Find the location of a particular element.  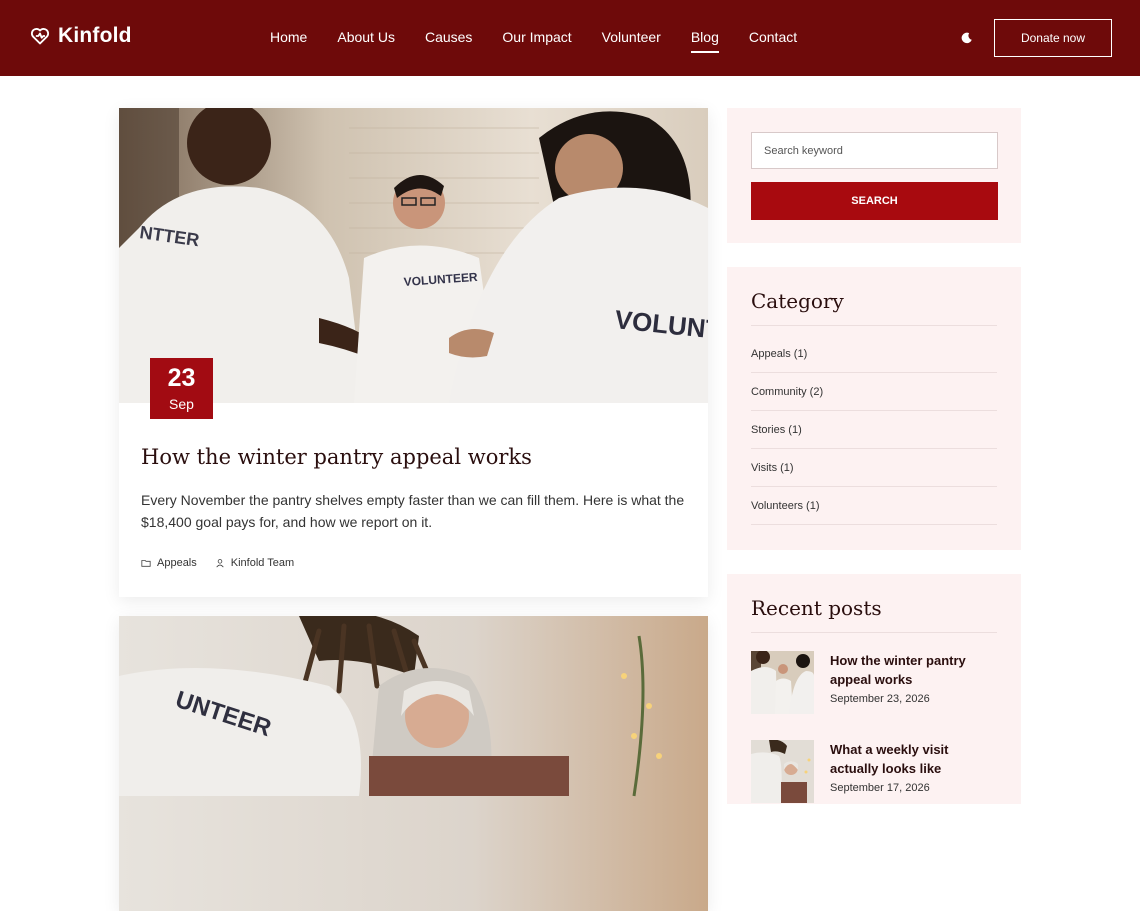

post-title: How the winter pantry appeal works is located at coordinates (413, 457).